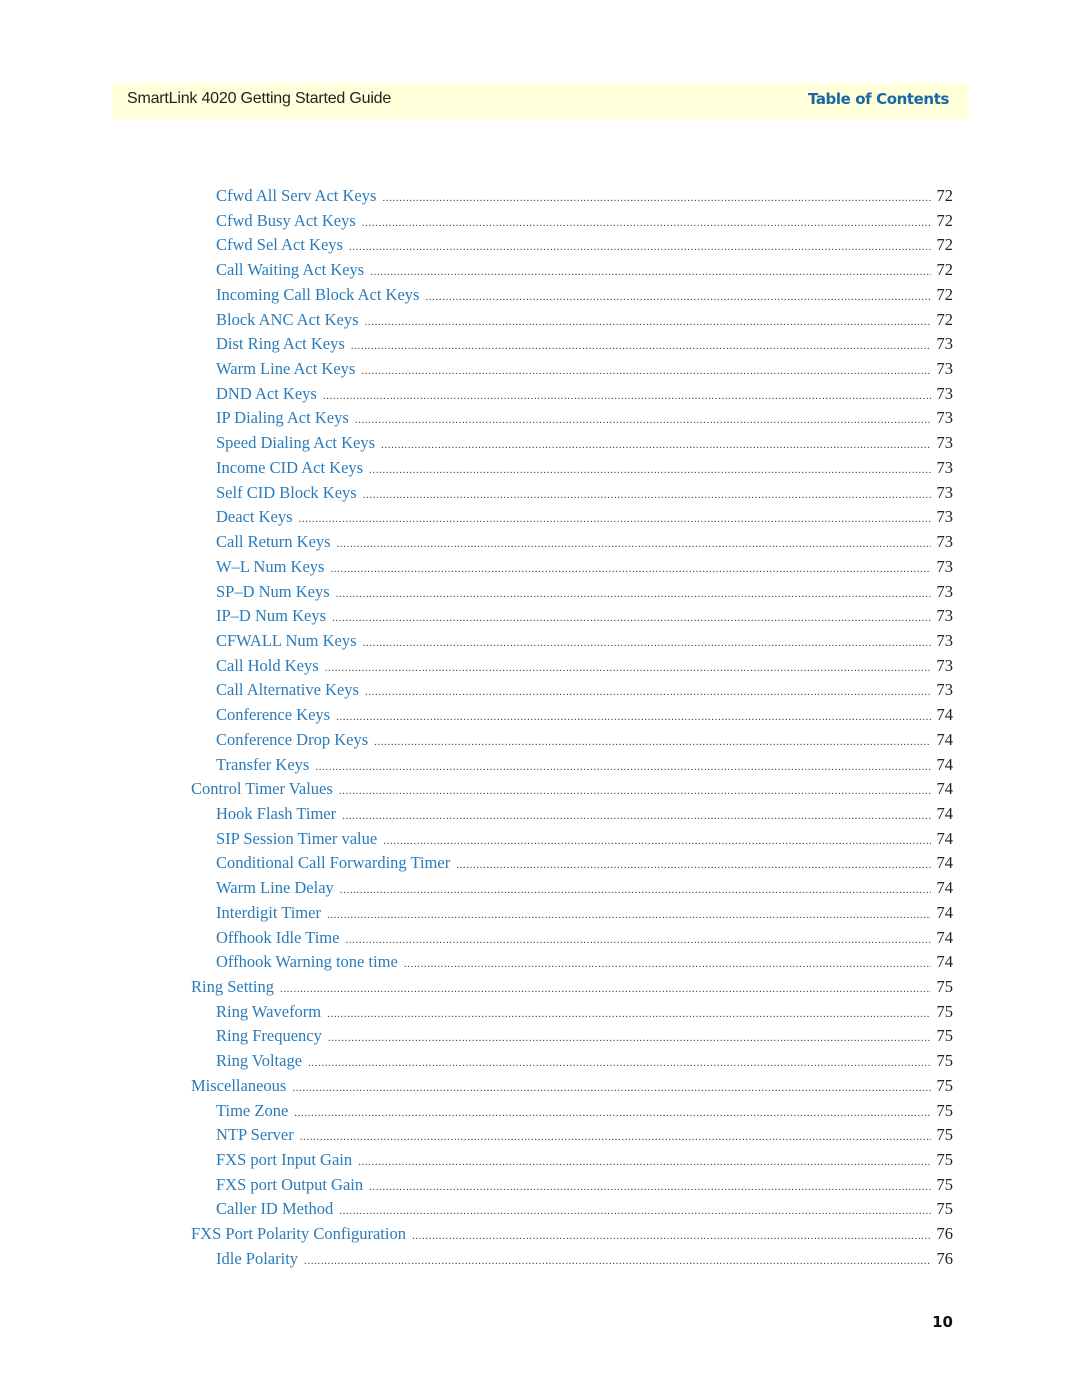 This screenshot has width=1080, height=1397. What do you see at coordinates (540, 517) in the screenshot?
I see `toc-entry-subsection: Deact Keys 73` at bounding box center [540, 517].